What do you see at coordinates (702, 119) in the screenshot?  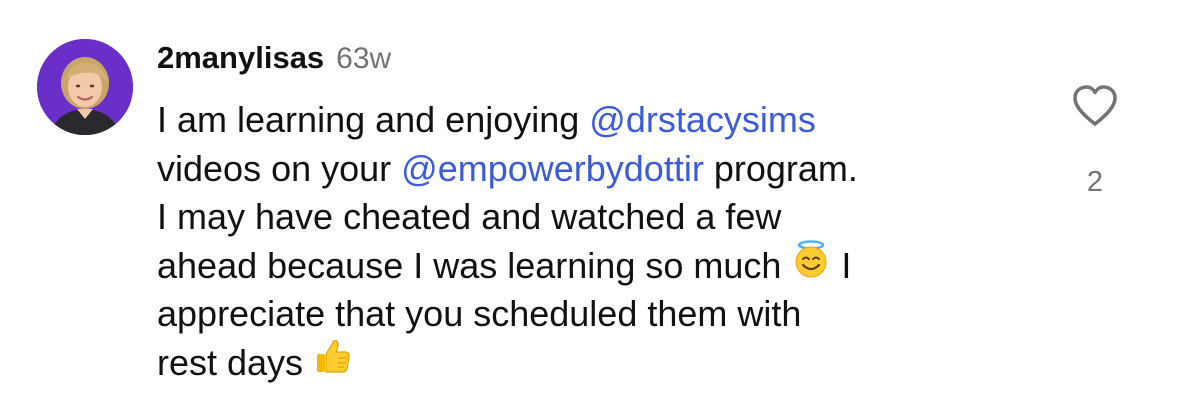 I see `mention-link: @drstacysims` at bounding box center [702, 119].